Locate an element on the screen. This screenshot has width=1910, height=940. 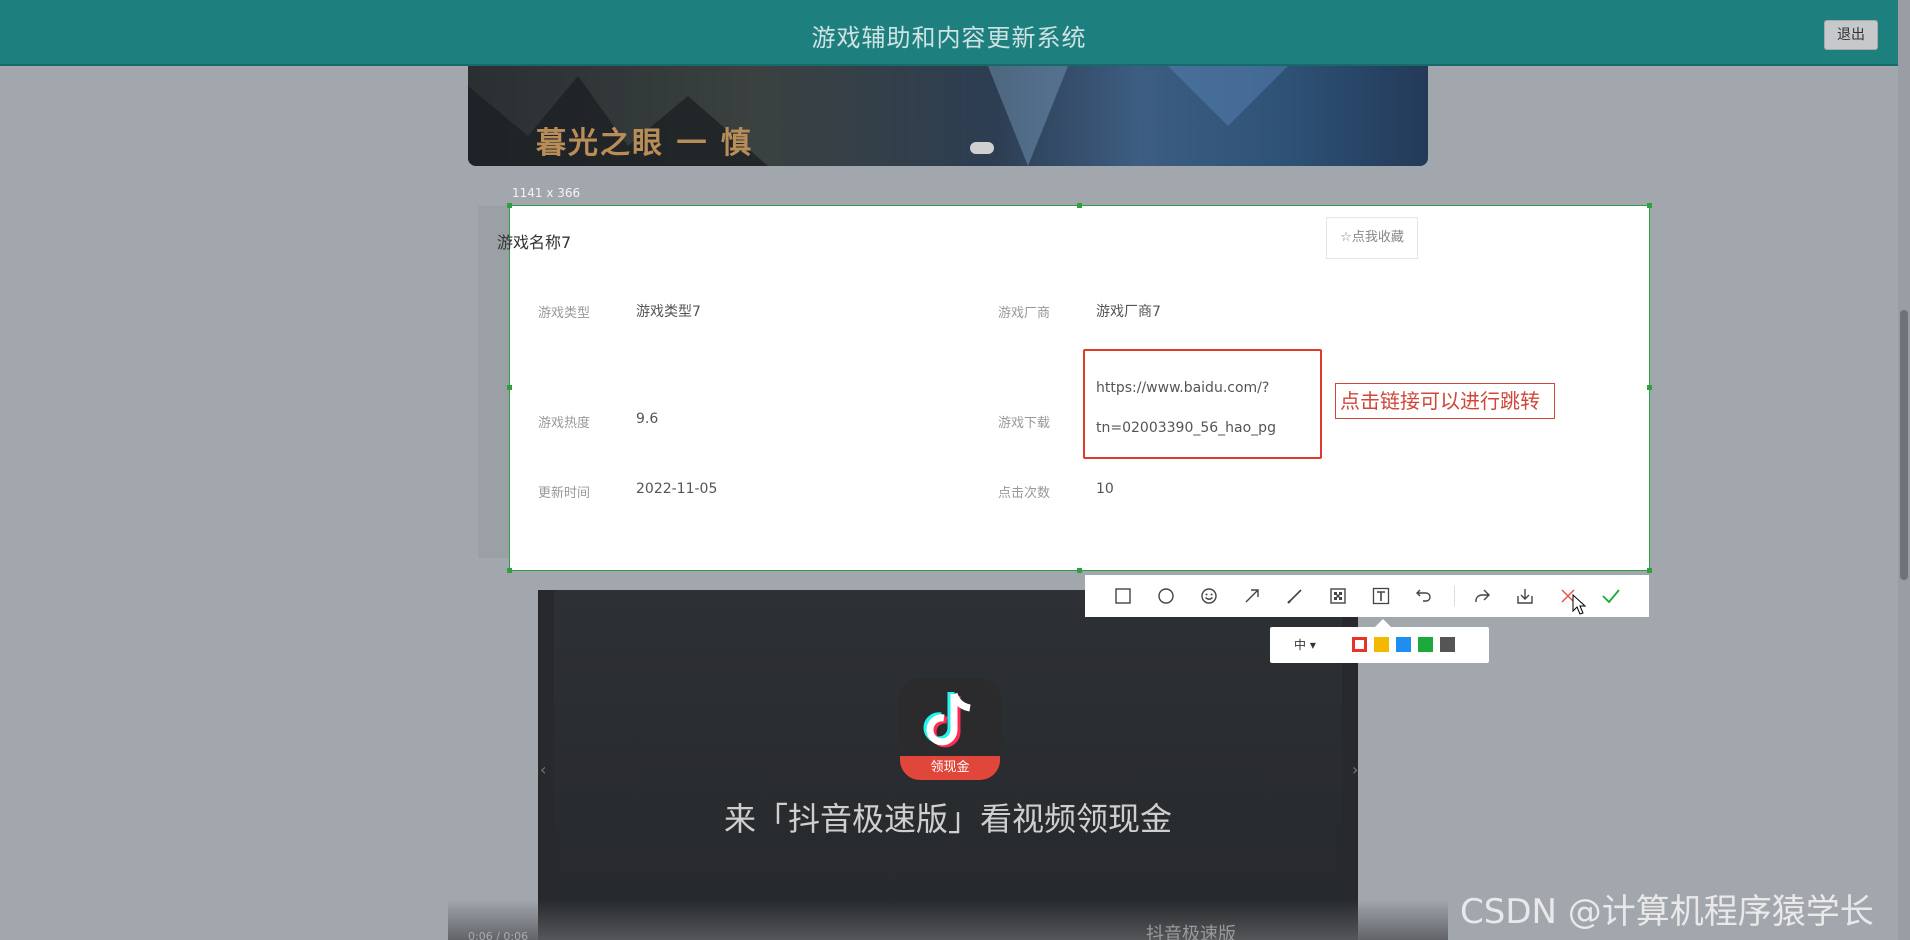
annotation-text: 点击链接可以进行跳转 is located at coordinates (1445, 401).